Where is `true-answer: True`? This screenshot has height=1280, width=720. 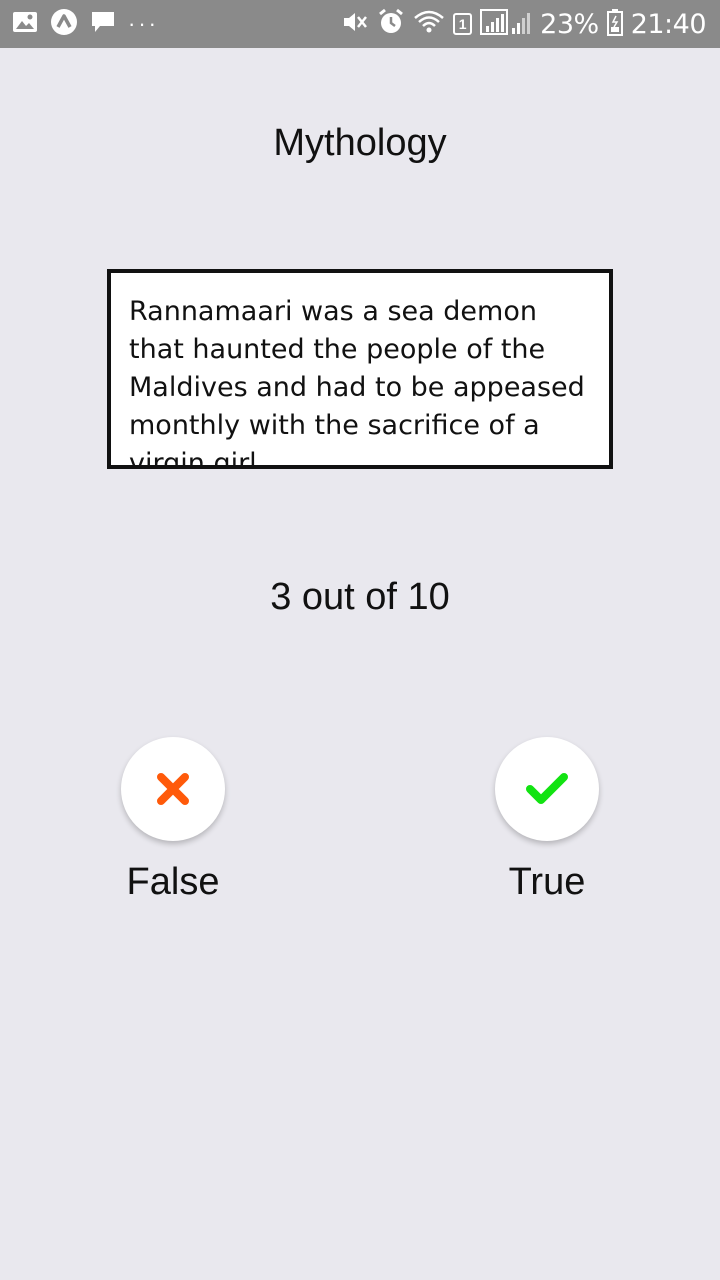 true-answer: True is located at coordinates (547, 820).